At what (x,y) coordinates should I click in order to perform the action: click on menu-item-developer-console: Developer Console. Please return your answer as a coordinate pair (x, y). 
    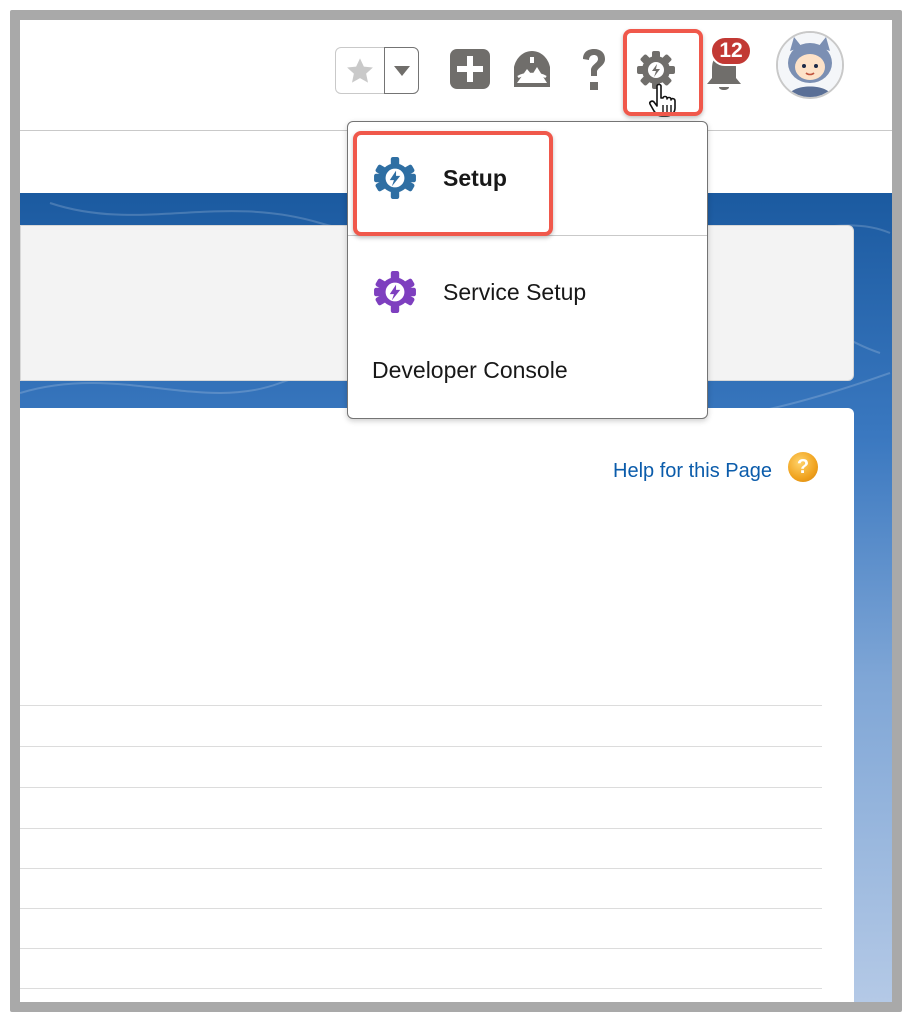
    Looking at the image, I should click on (470, 370).